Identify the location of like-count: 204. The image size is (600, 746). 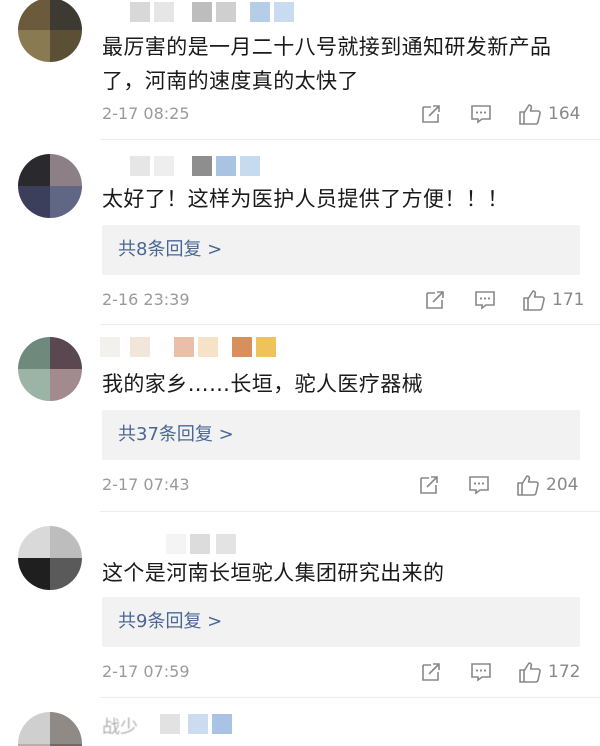
(562, 485).